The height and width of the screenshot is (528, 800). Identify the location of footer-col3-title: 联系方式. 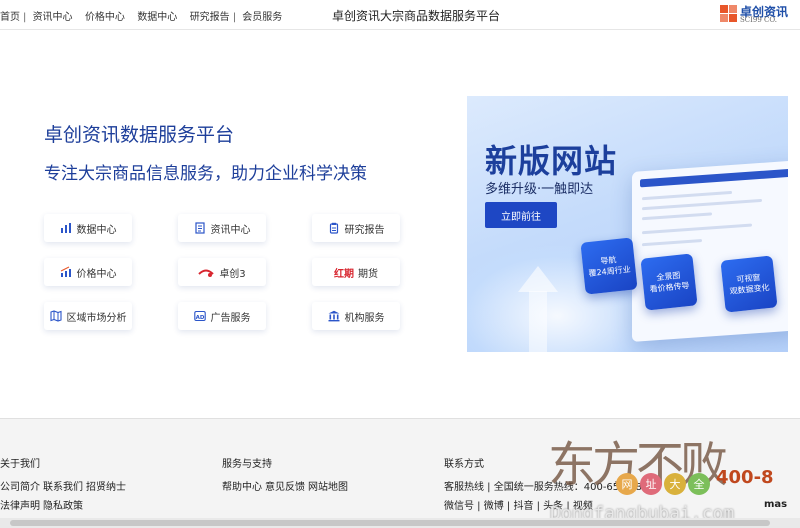
(464, 464).